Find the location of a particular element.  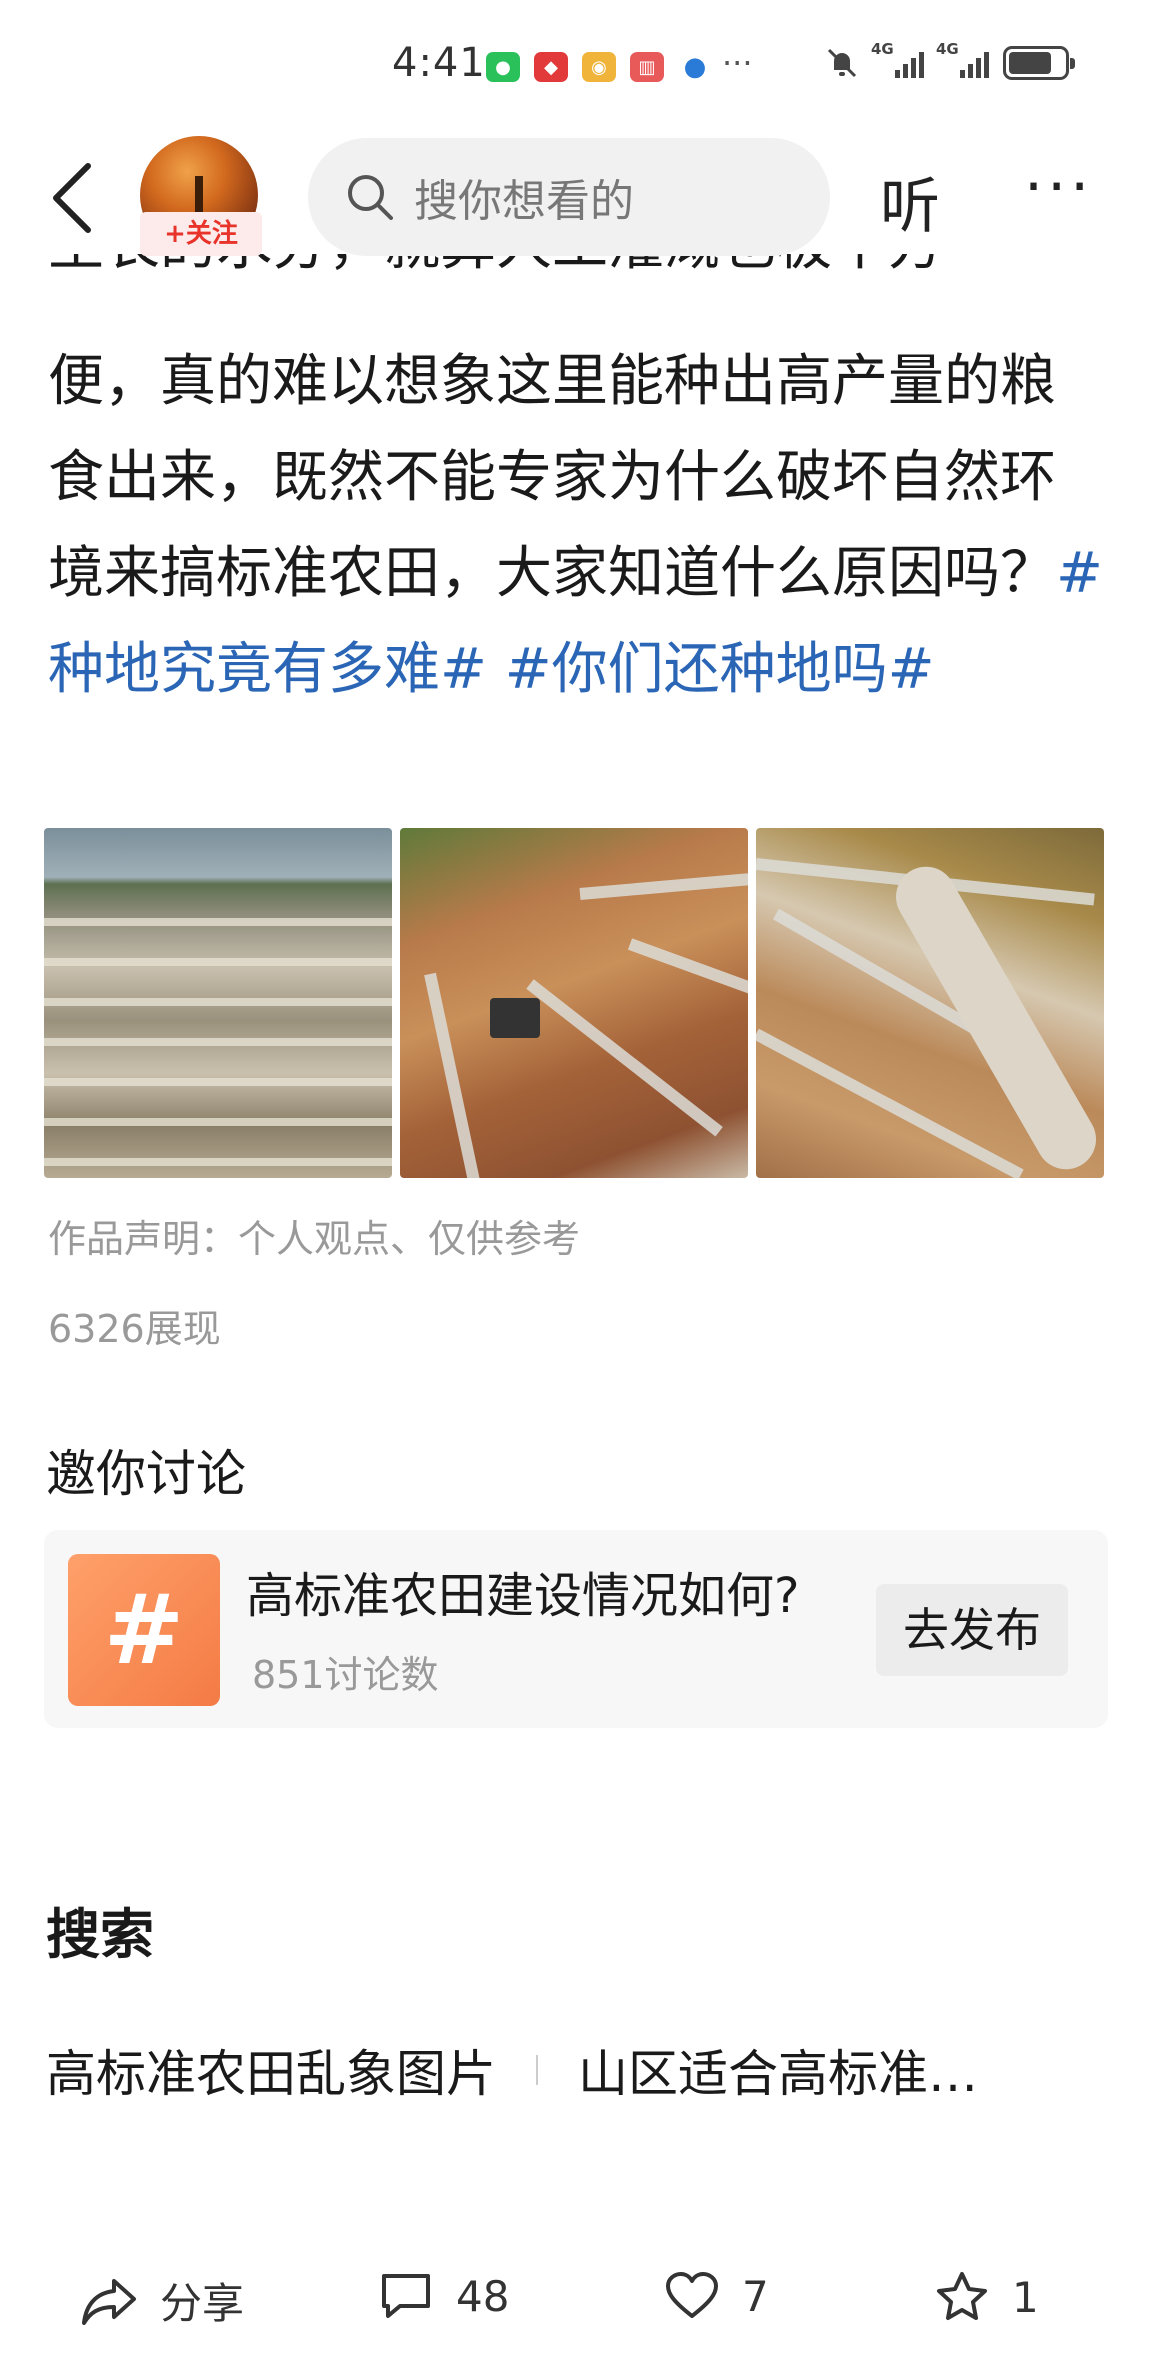

status-more-icon: ··· is located at coordinates (737, 63).